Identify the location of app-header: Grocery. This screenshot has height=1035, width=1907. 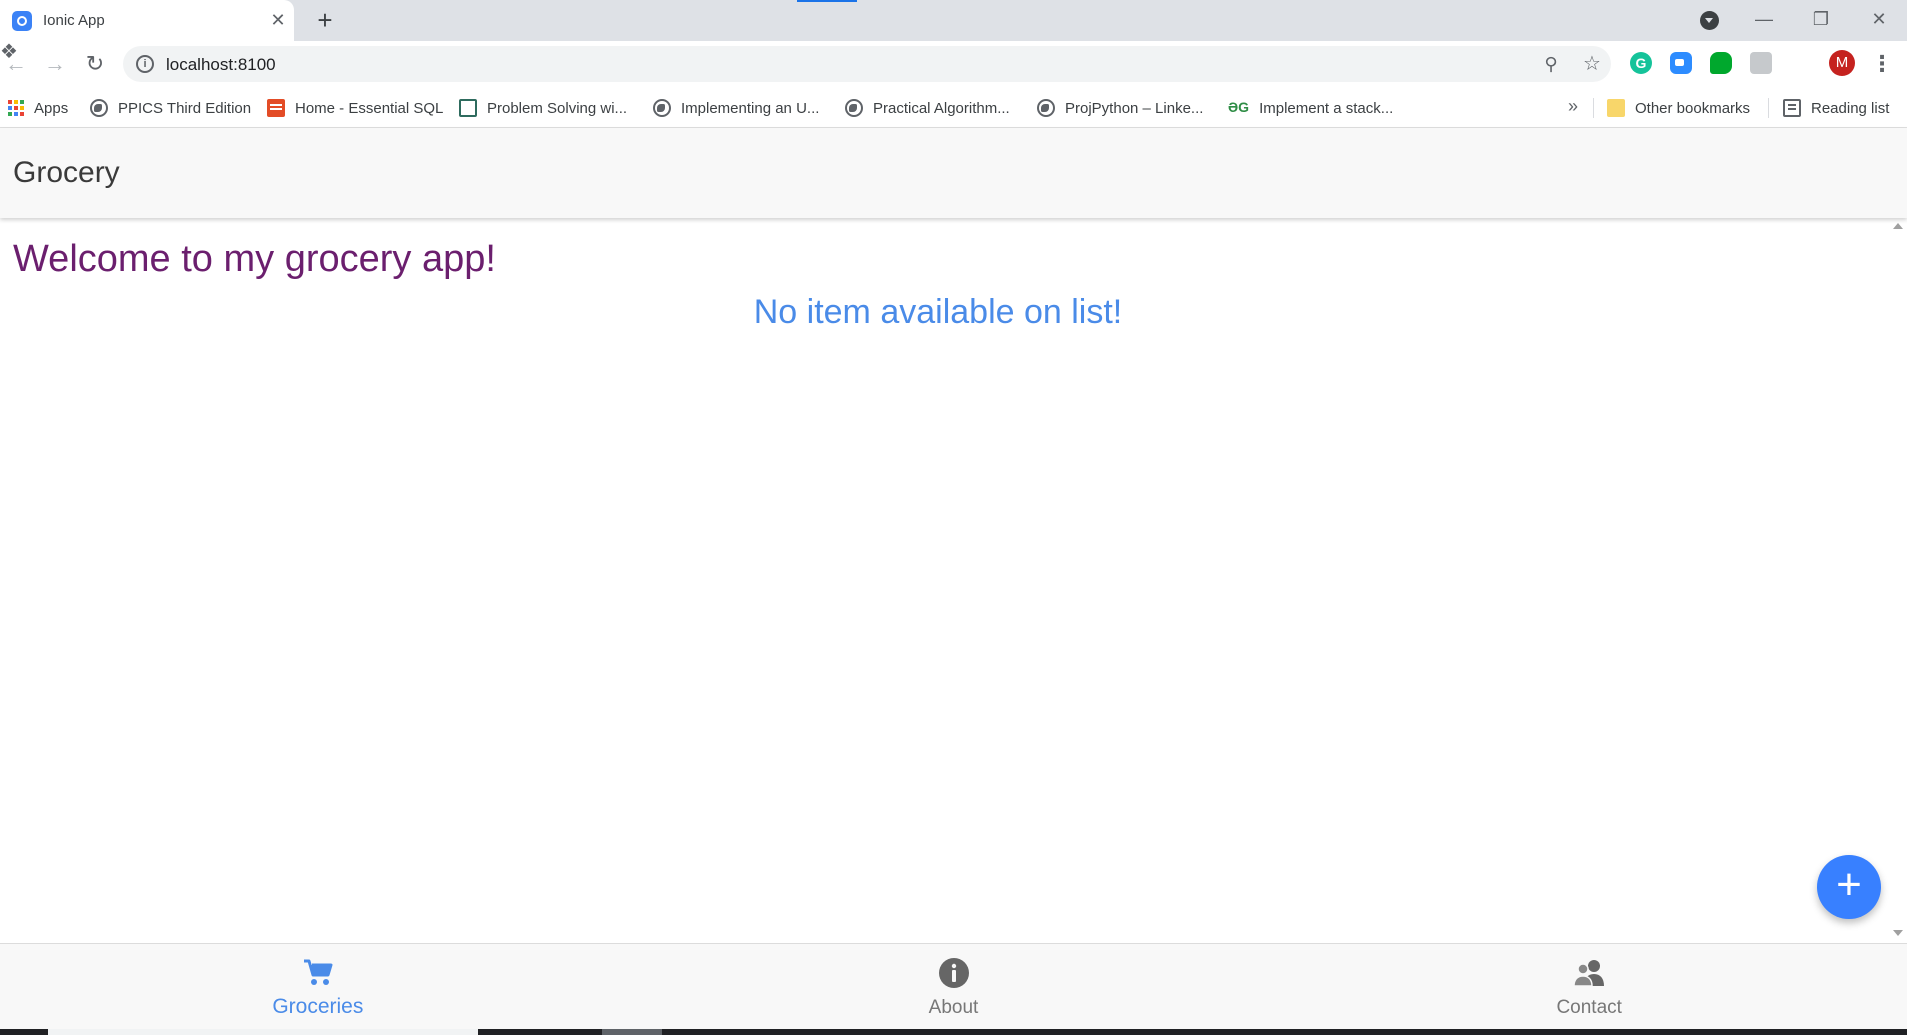
(953, 173).